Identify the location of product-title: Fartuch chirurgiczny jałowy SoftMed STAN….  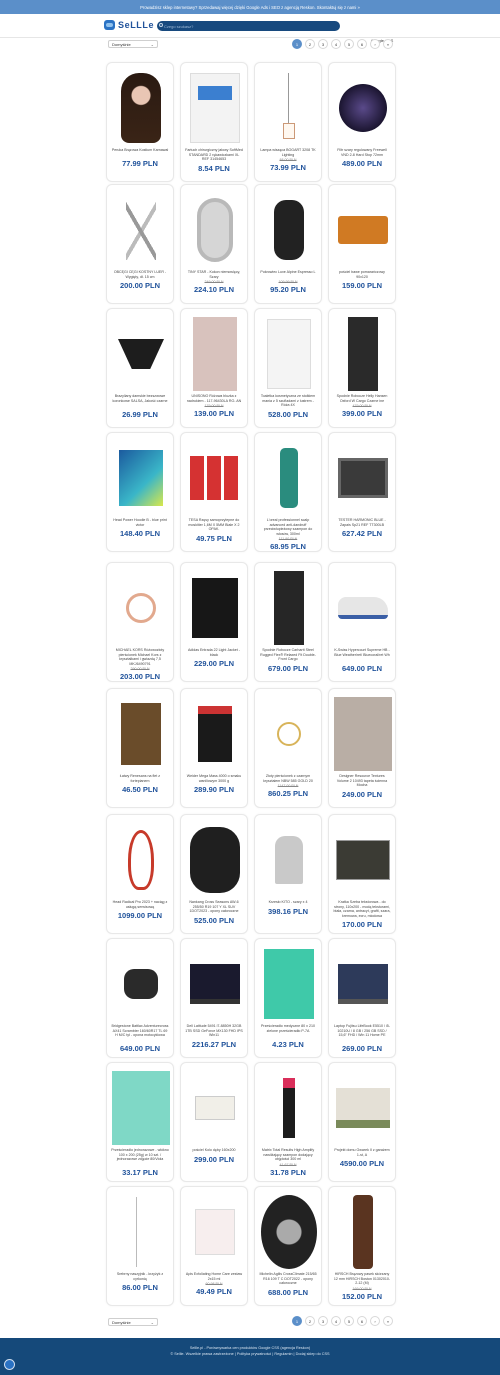
(214, 155).